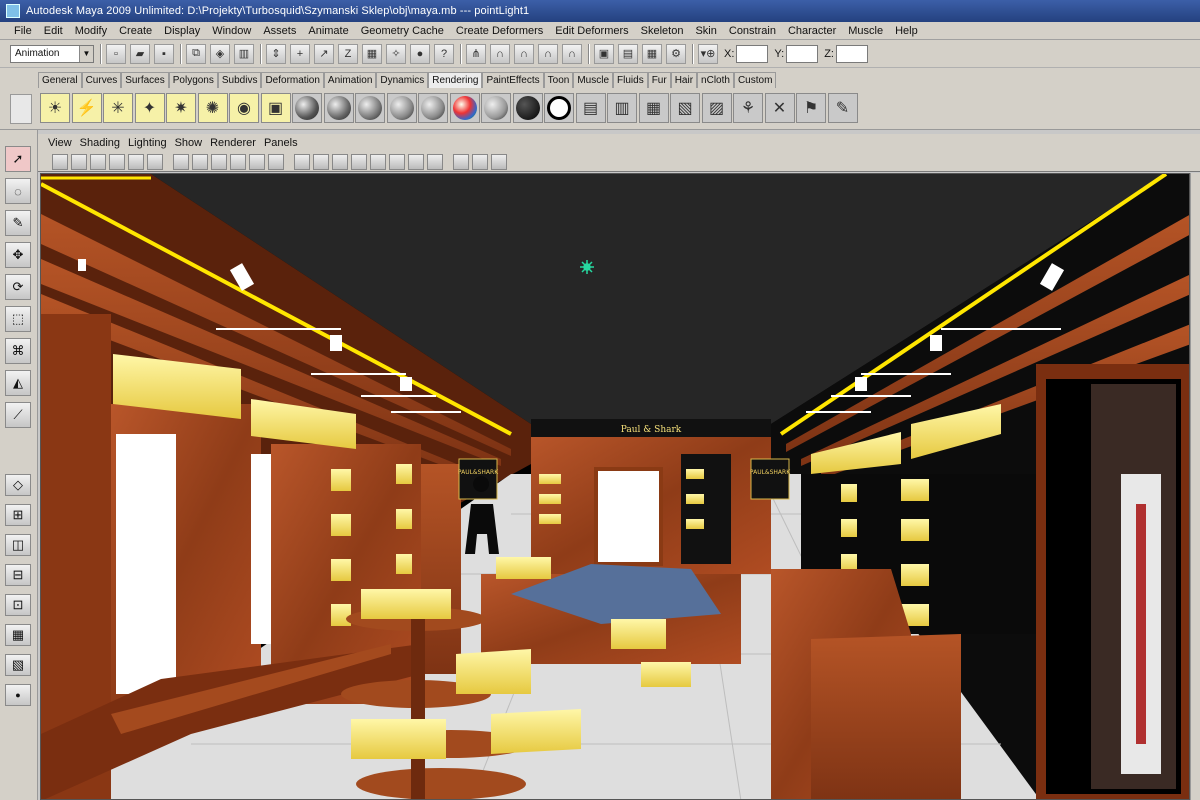  What do you see at coordinates (52, 53) in the screenshot?
I see `menu-set-select: Animation ▼` at bounding box center [52, 53].